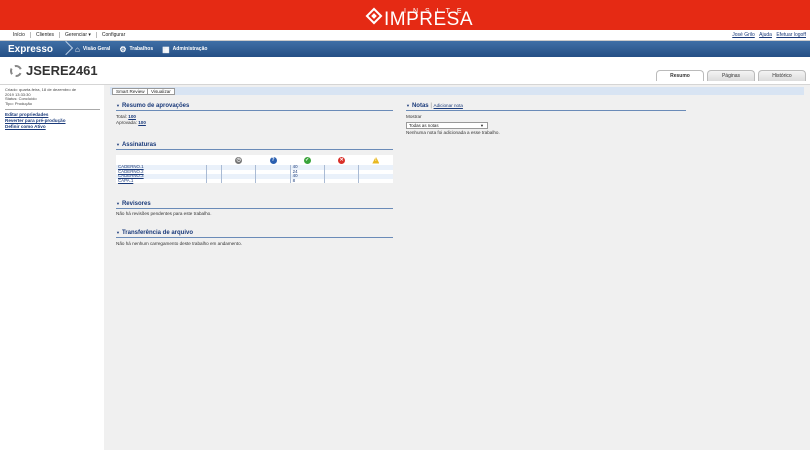  I want to click on brand-tagline: INSITE, so click(436, 11).